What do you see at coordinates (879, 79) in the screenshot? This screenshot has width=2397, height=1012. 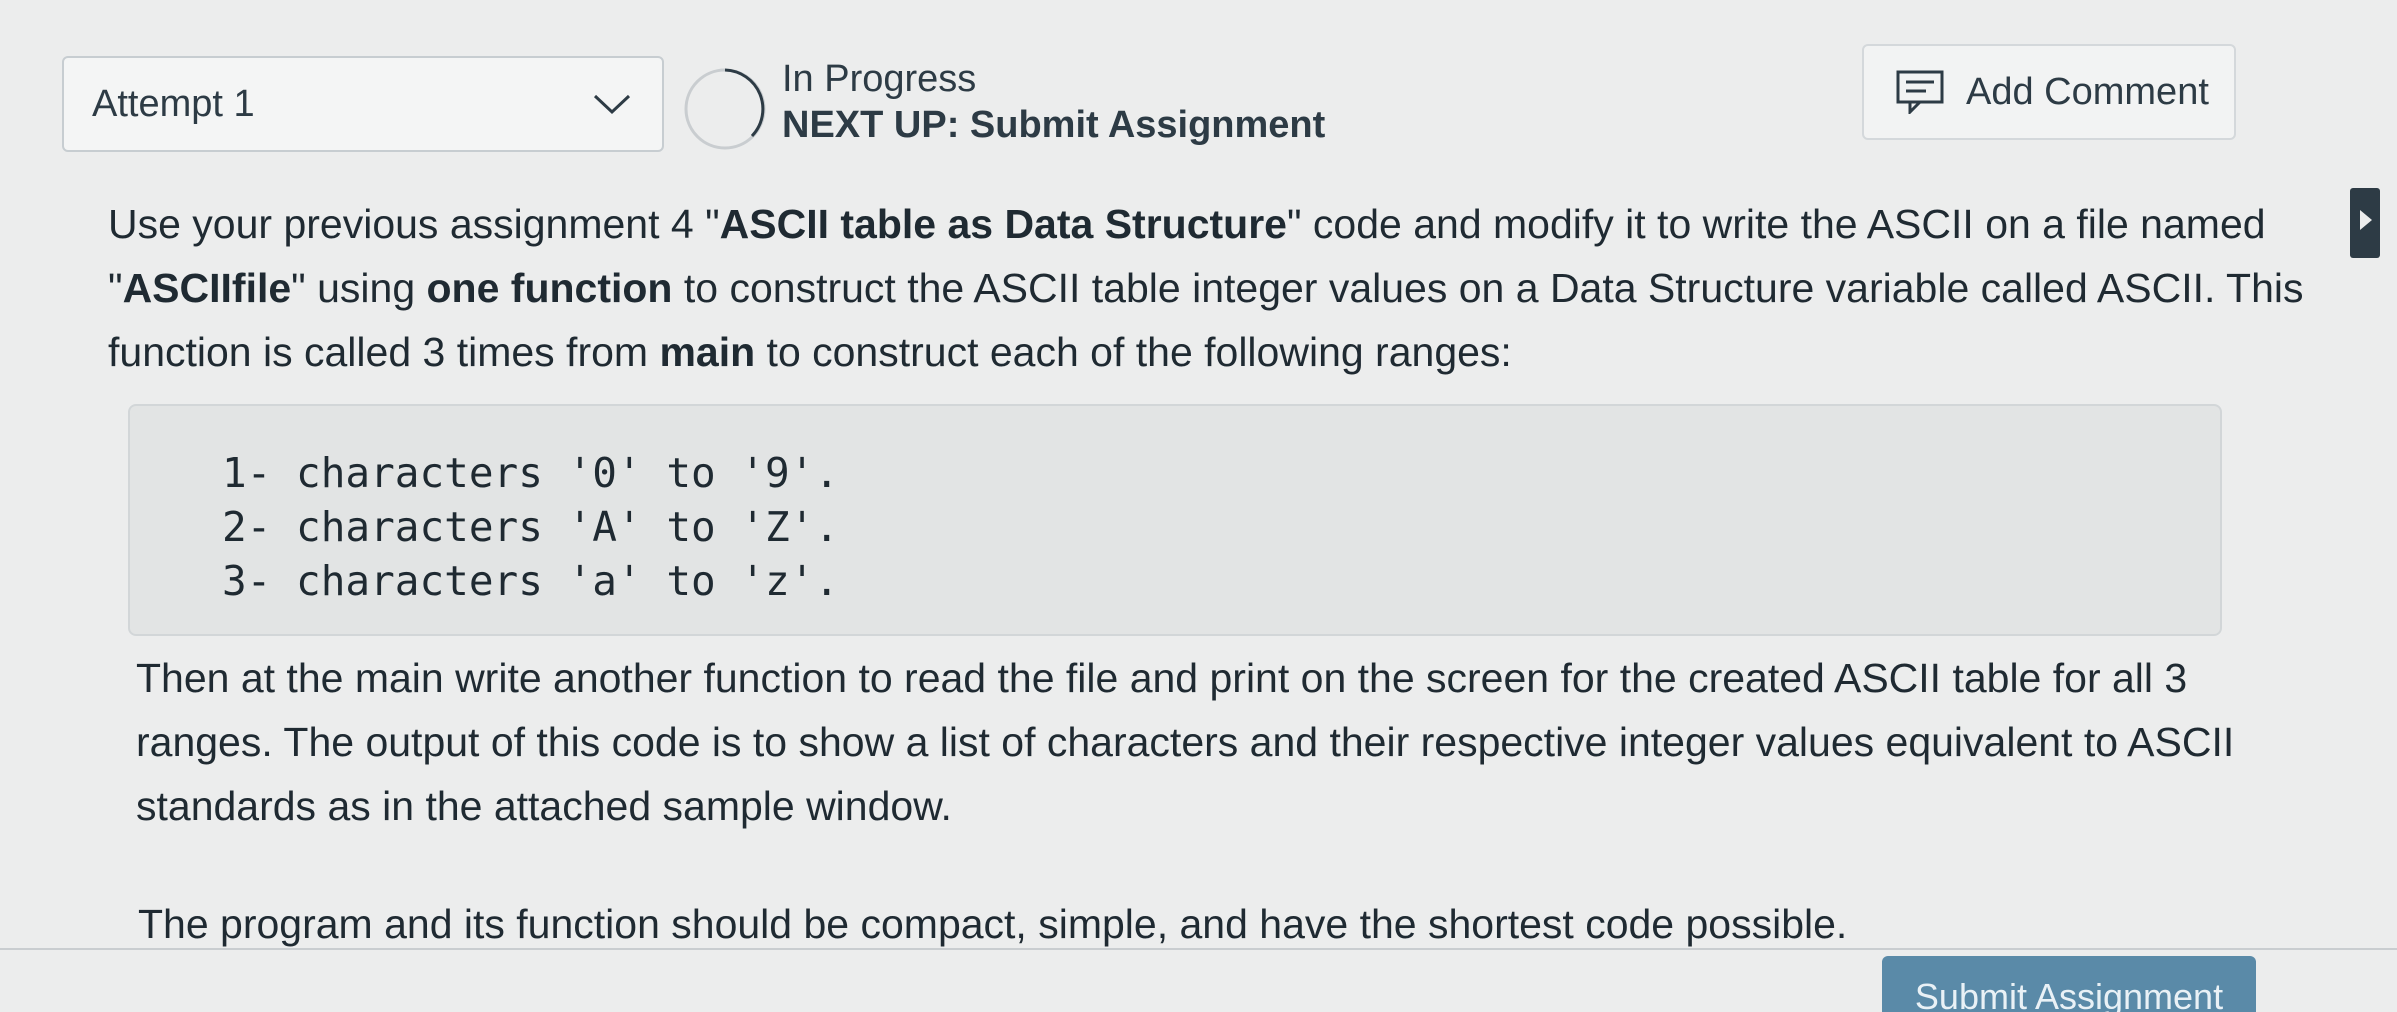 I see `status-label: In Progress` at bounding box center [879, 79].